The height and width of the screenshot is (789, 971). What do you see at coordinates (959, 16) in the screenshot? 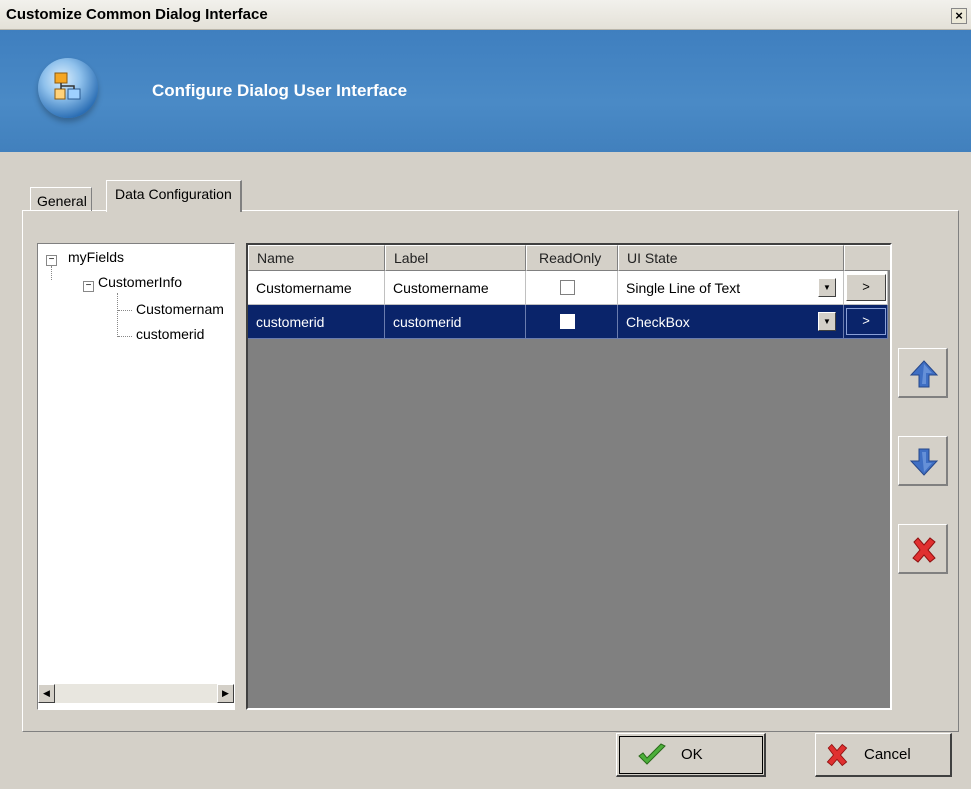
I see `close-button: ×` at bounding box center [959, 16].